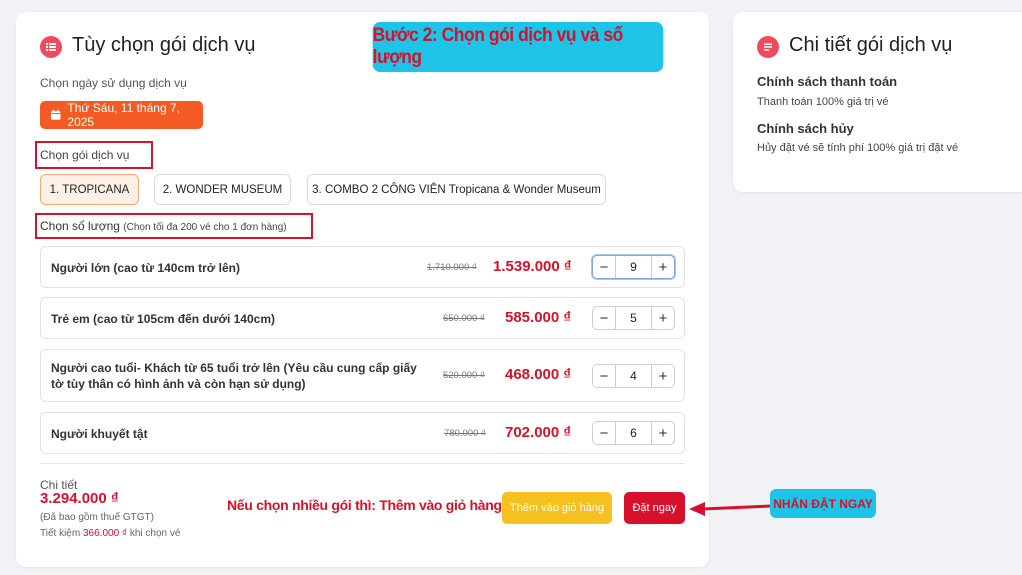  What do you see at coordinates (85, 155) in the screenshot?
I see `package-label: Chọn gói dịch vụ` at bounding box center [85, 155].